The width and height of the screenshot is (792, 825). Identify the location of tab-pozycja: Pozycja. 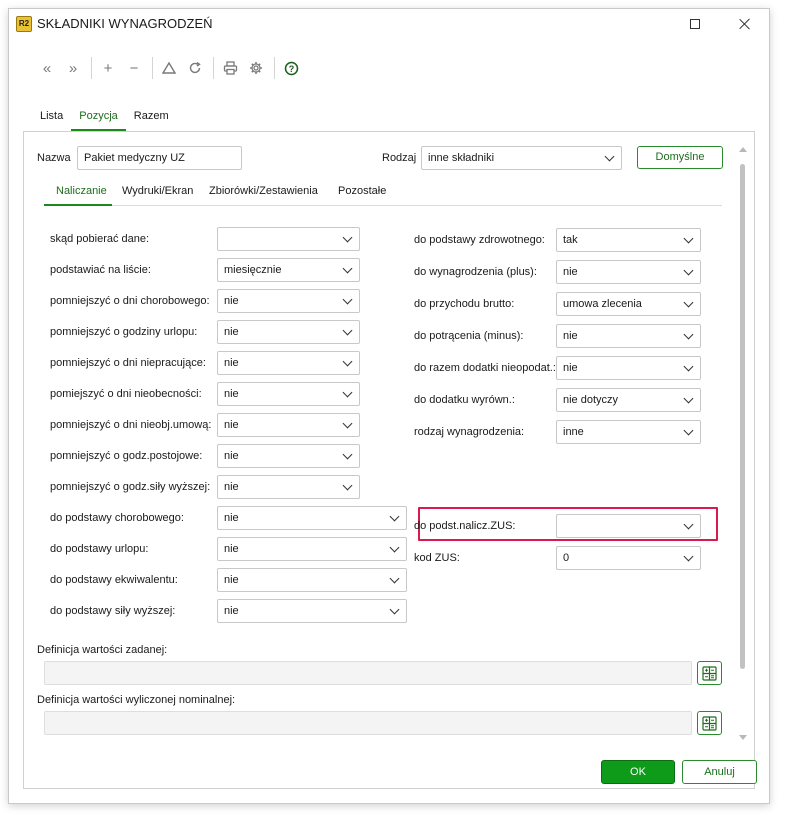
(98, 119).